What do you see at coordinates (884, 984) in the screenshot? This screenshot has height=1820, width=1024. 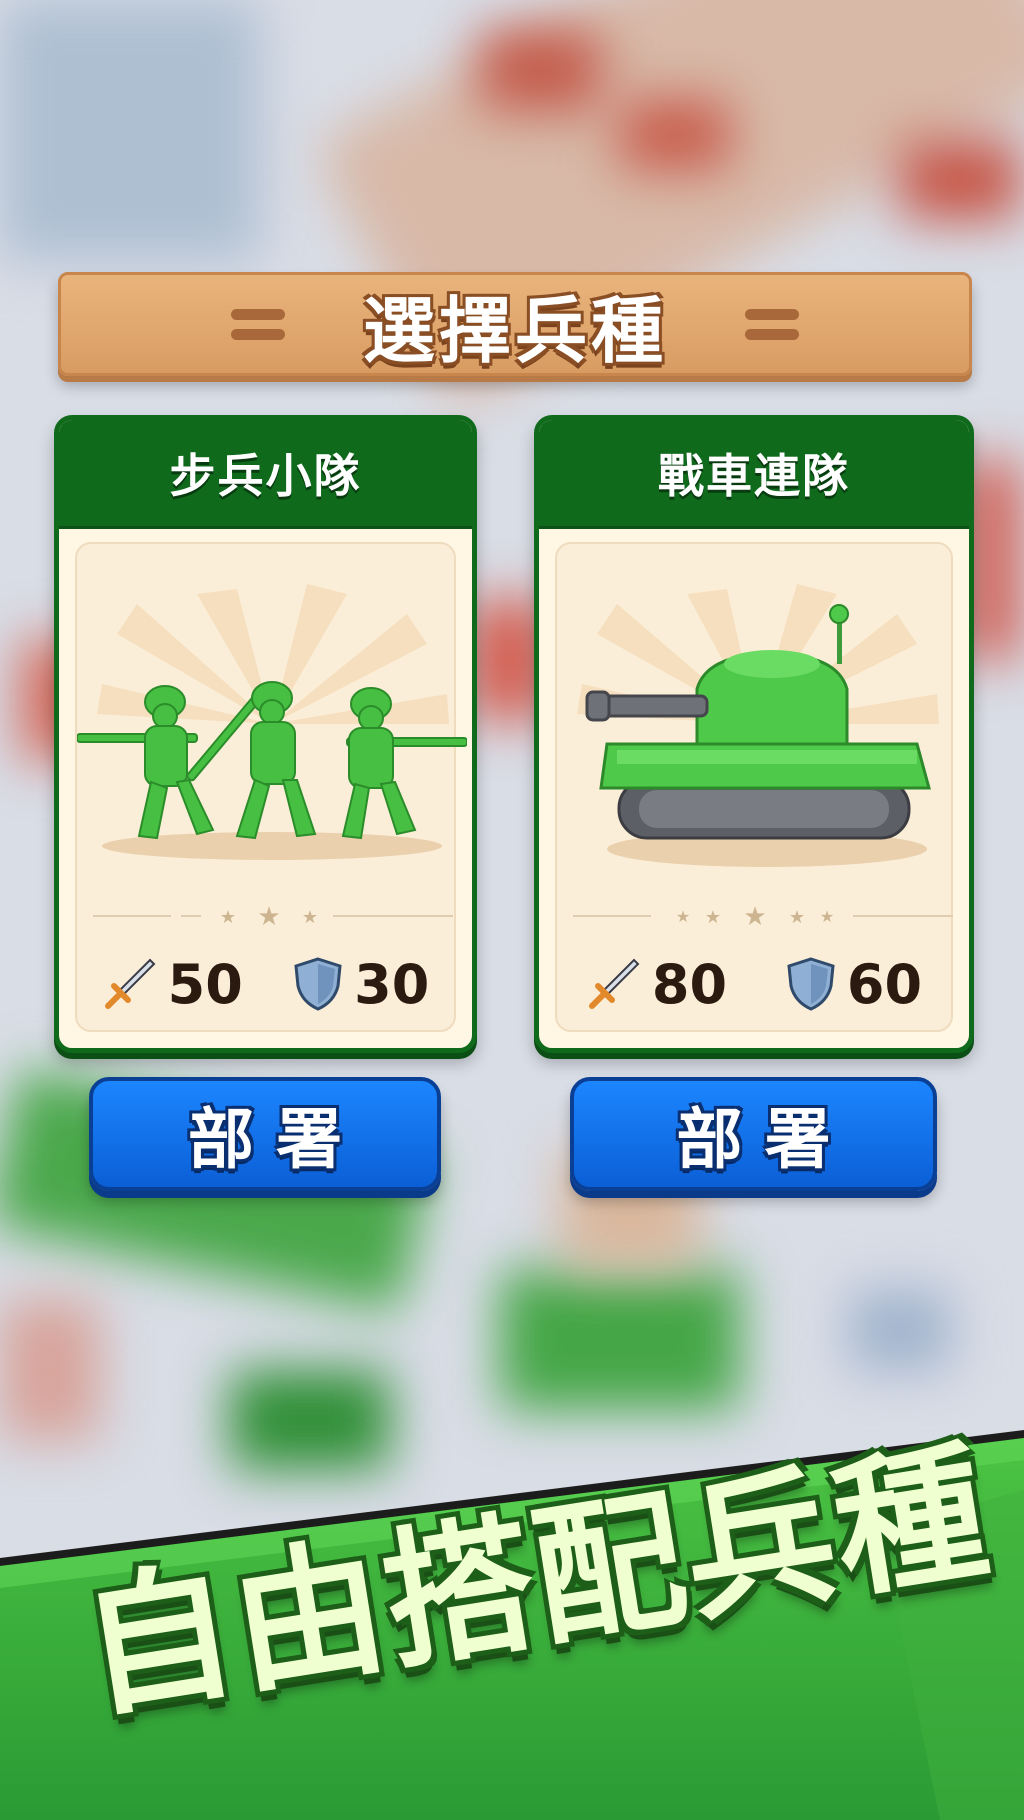 I see `defense-value: 60` at bounding box center [884, 984].